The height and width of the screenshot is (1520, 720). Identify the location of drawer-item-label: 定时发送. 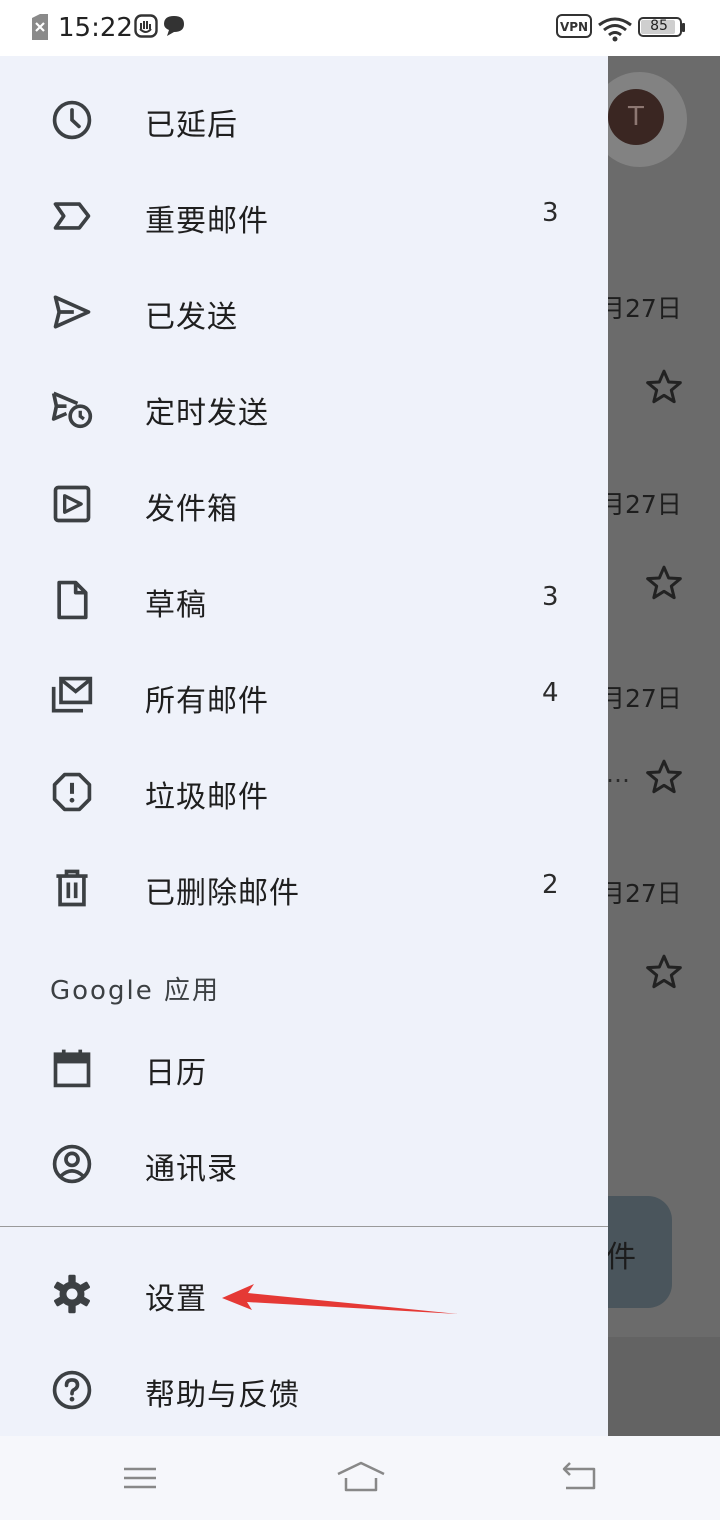
(207, 413).